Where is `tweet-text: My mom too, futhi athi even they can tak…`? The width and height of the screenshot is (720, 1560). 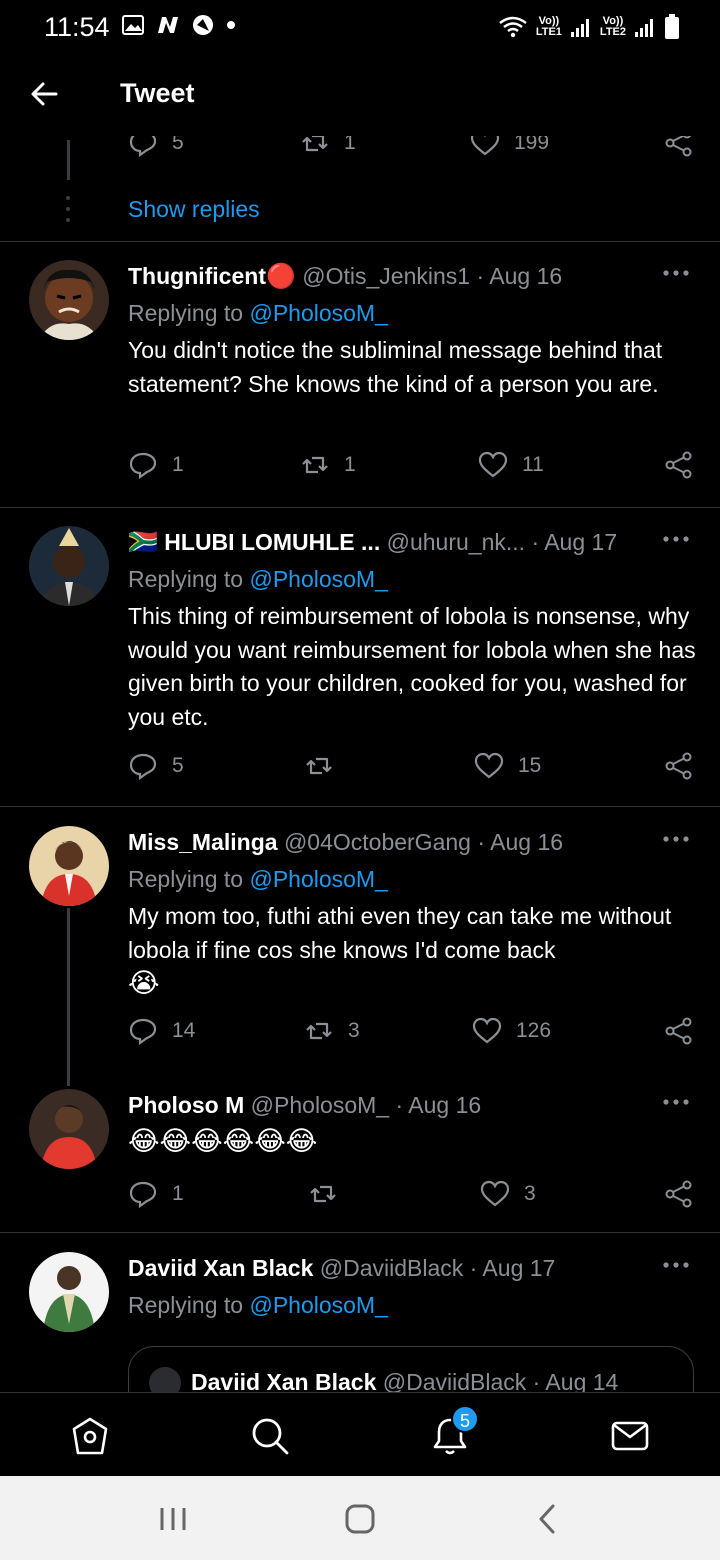
tweet-text: My mom too, futhi athi even they can tak… is located at coordinates (400, 951).